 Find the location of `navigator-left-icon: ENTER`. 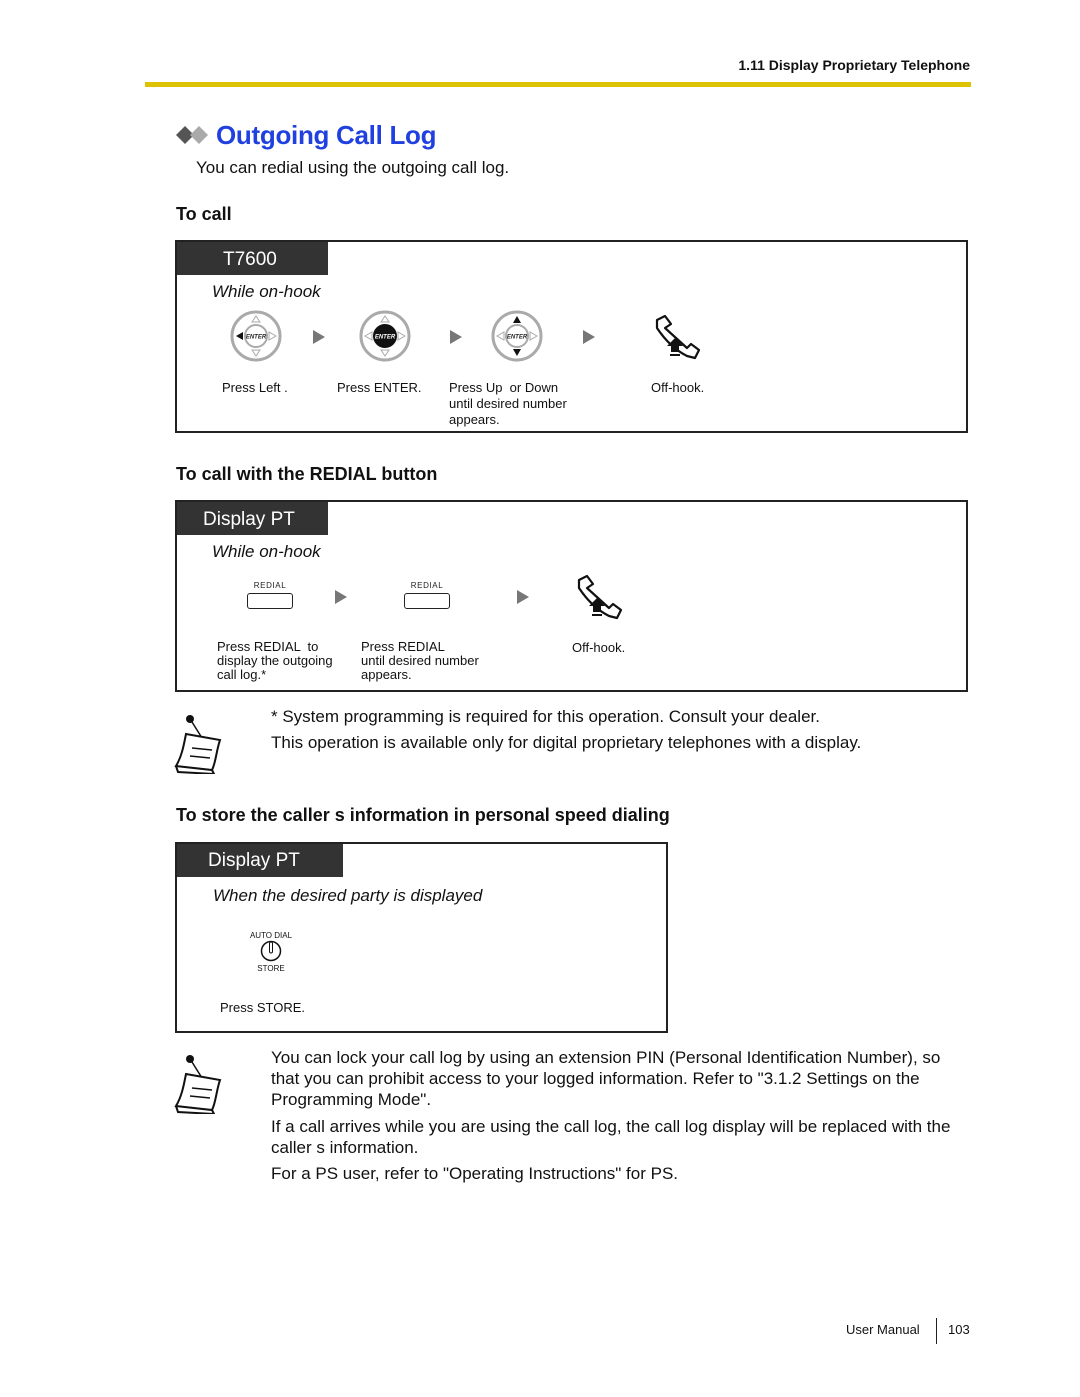

navigator-left-icon: ENTER is located at coordinates (256, 336).